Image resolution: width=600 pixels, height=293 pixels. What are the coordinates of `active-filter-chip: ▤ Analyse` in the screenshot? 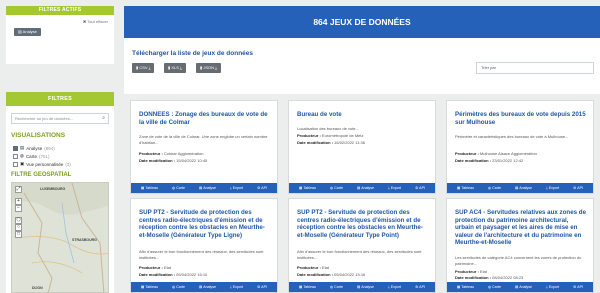 It's located at (27, 32).